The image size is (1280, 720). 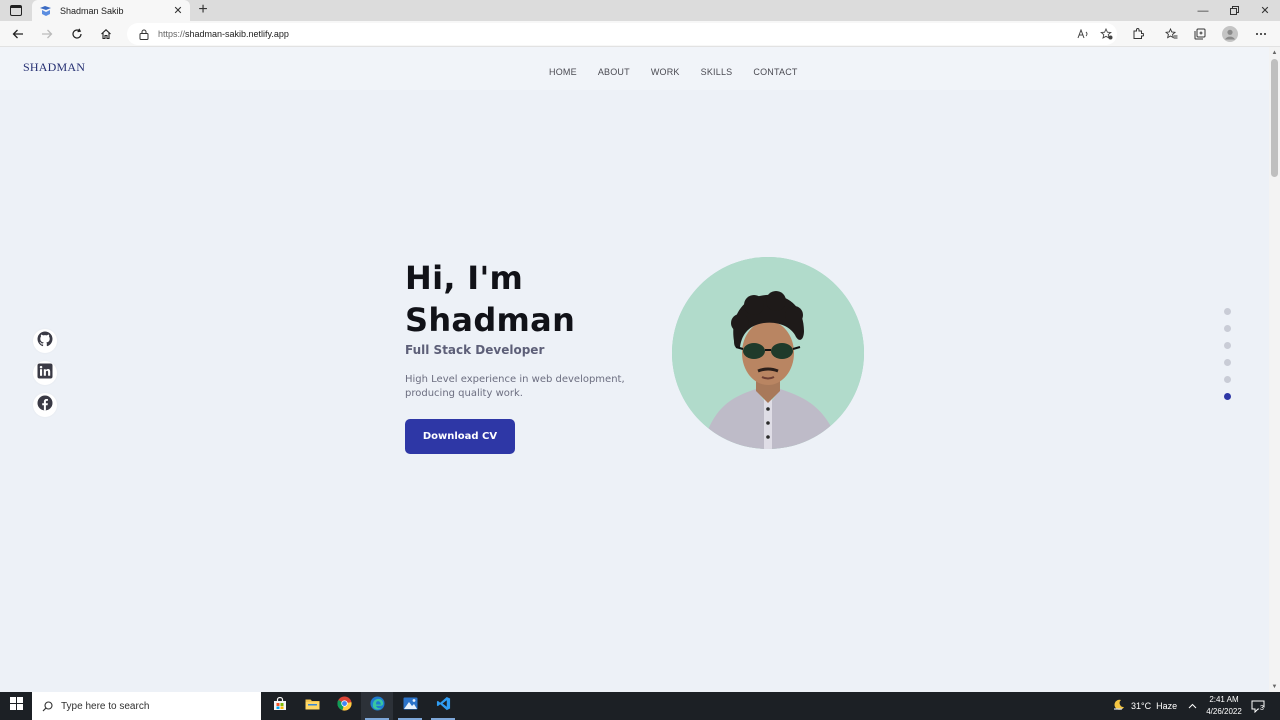 I want to click on tab-title: Shadman Sakib, so click(x=92, y=10).